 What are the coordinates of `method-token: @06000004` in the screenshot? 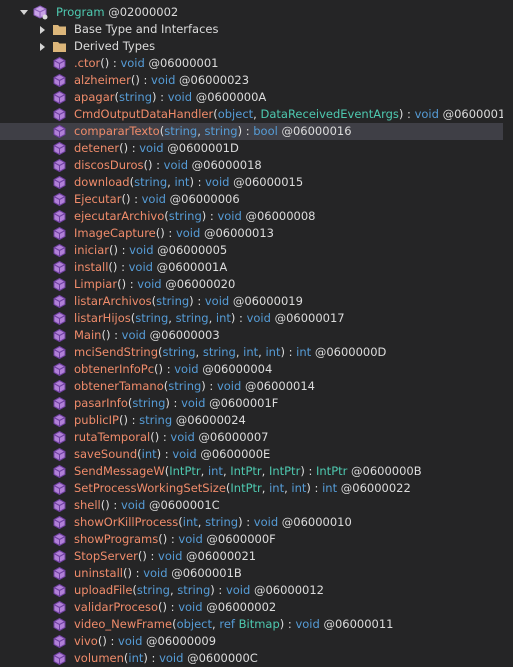 It's located at (237, 369).